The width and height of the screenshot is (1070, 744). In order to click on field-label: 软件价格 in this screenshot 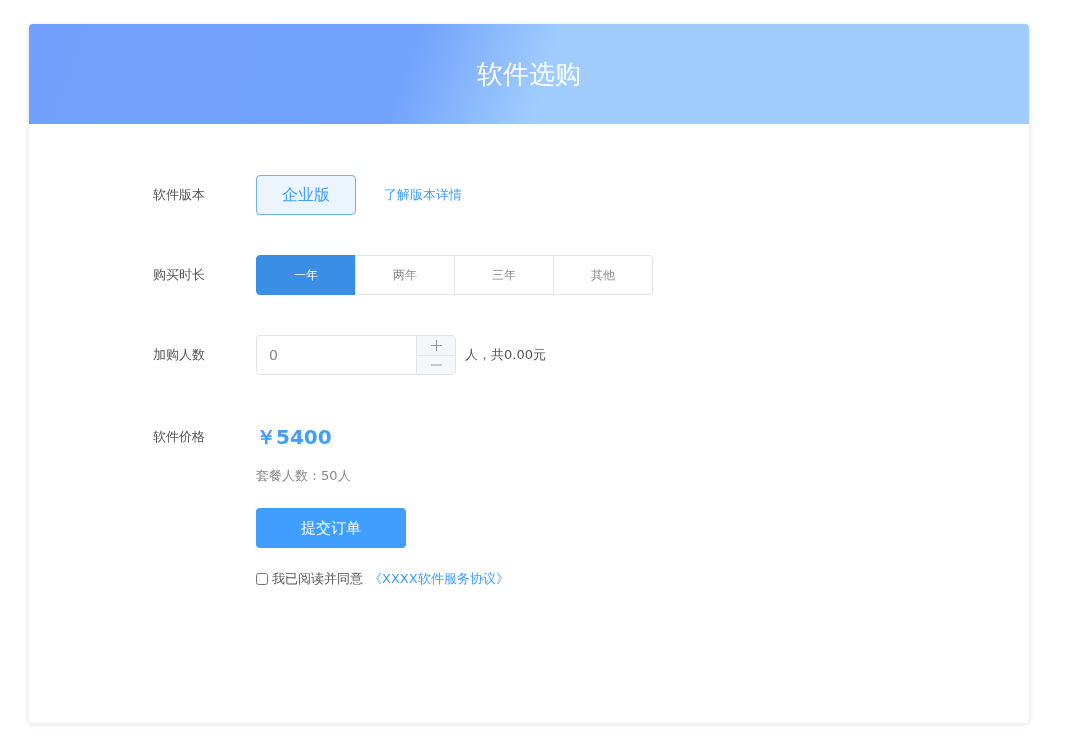, I will do `click(179, 437)`.